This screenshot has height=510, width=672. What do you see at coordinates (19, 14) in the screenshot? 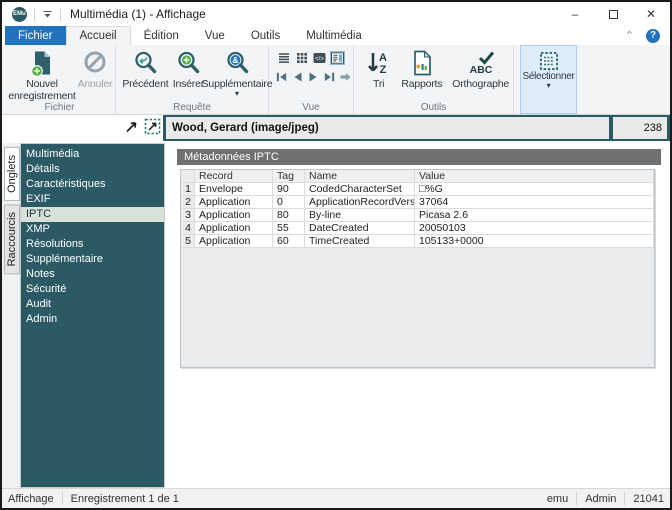
I see `app-logo-icon: EMu` at bounding box center [19, 14].